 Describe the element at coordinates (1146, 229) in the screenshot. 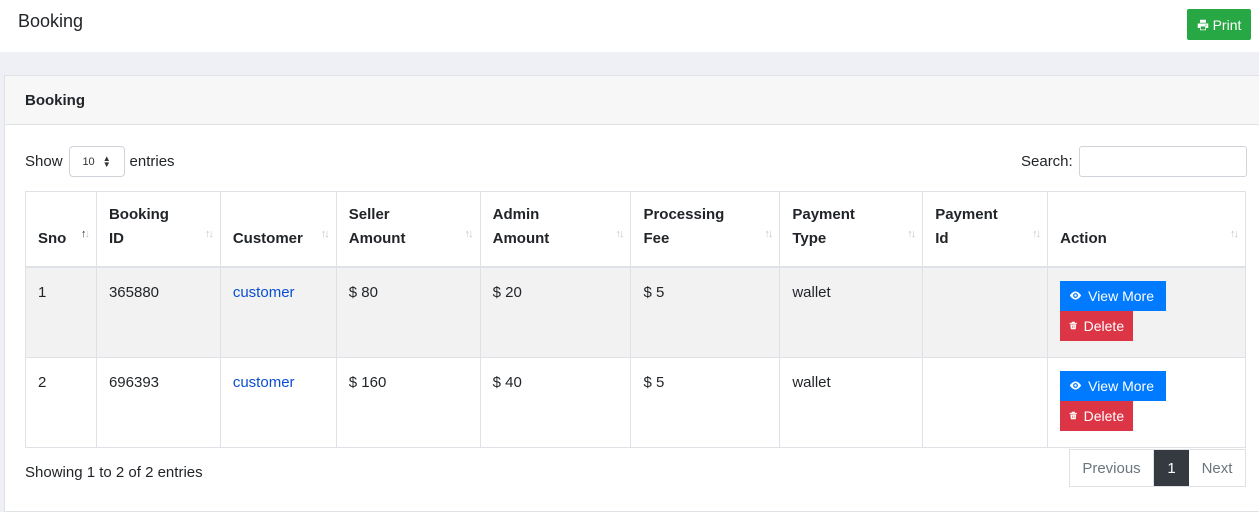

I see `column-header-action: Action ↑↓` at that location.